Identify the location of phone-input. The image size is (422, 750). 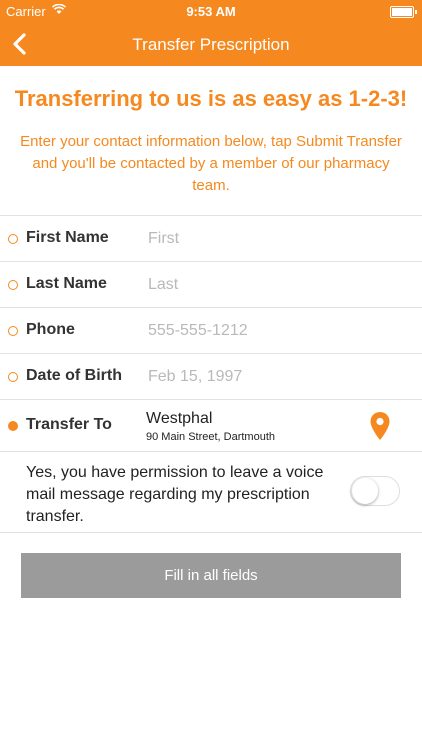
(273, 331).